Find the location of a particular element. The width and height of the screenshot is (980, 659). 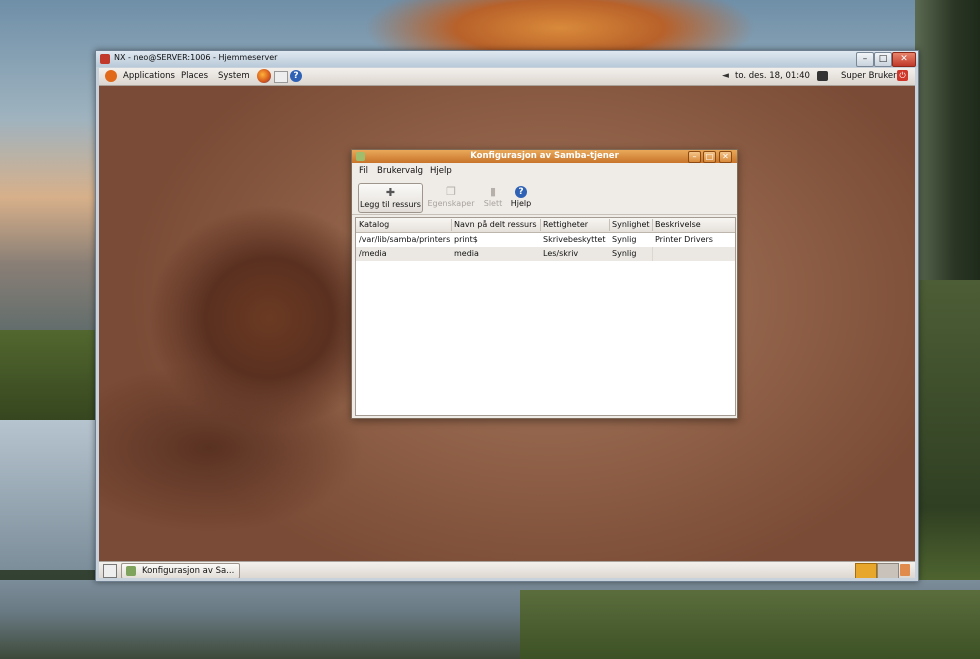

add-share-button: ✚ Legg til ressurs is located at coordinates (390, 198).